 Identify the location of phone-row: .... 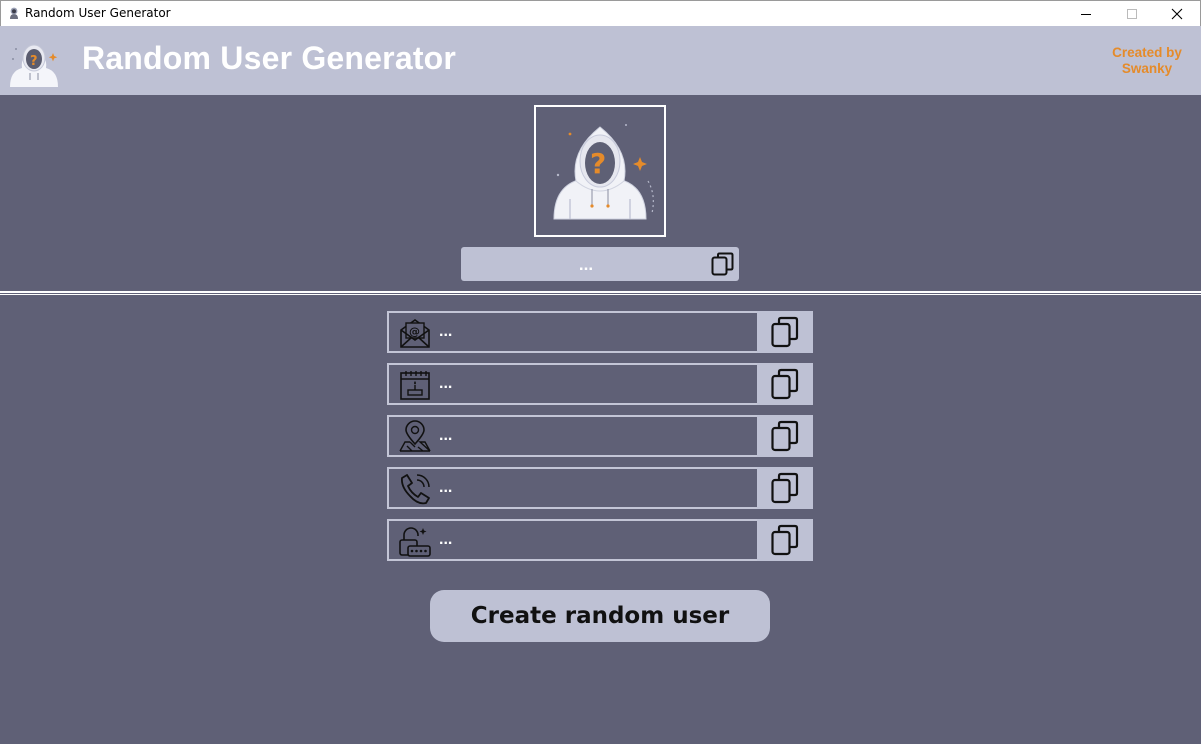
(600, 488).